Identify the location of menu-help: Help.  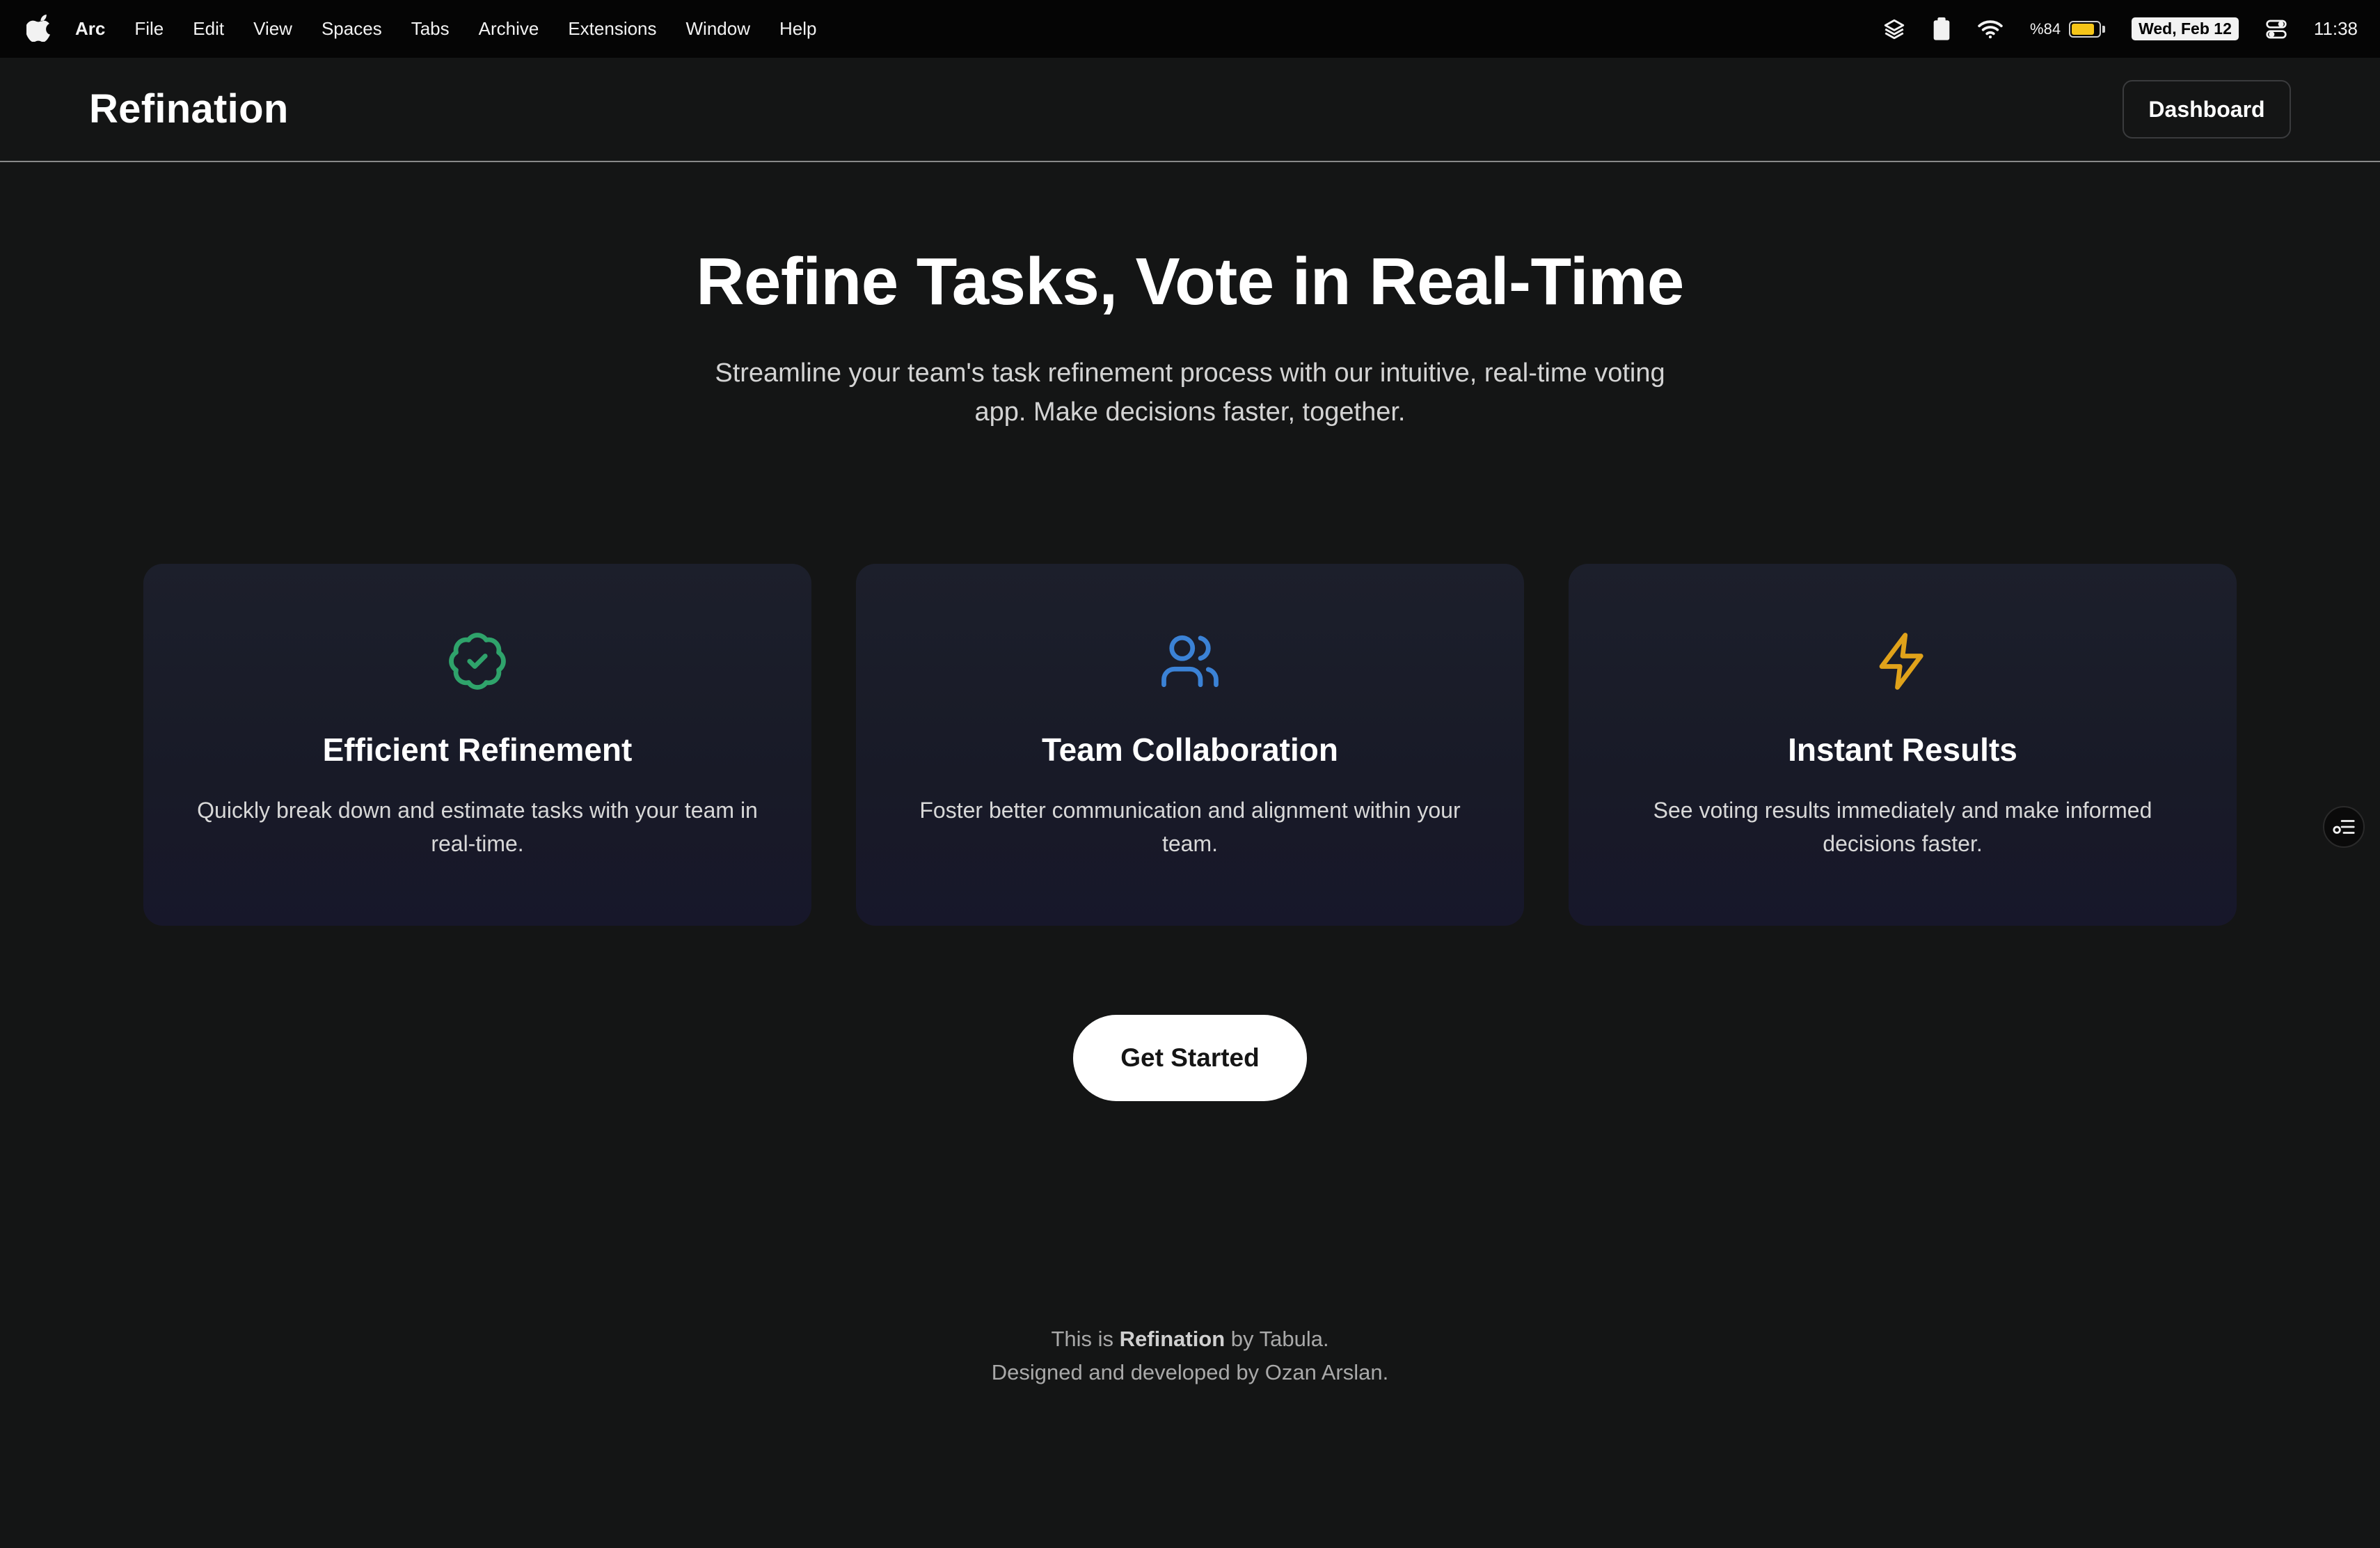
(798, 29).